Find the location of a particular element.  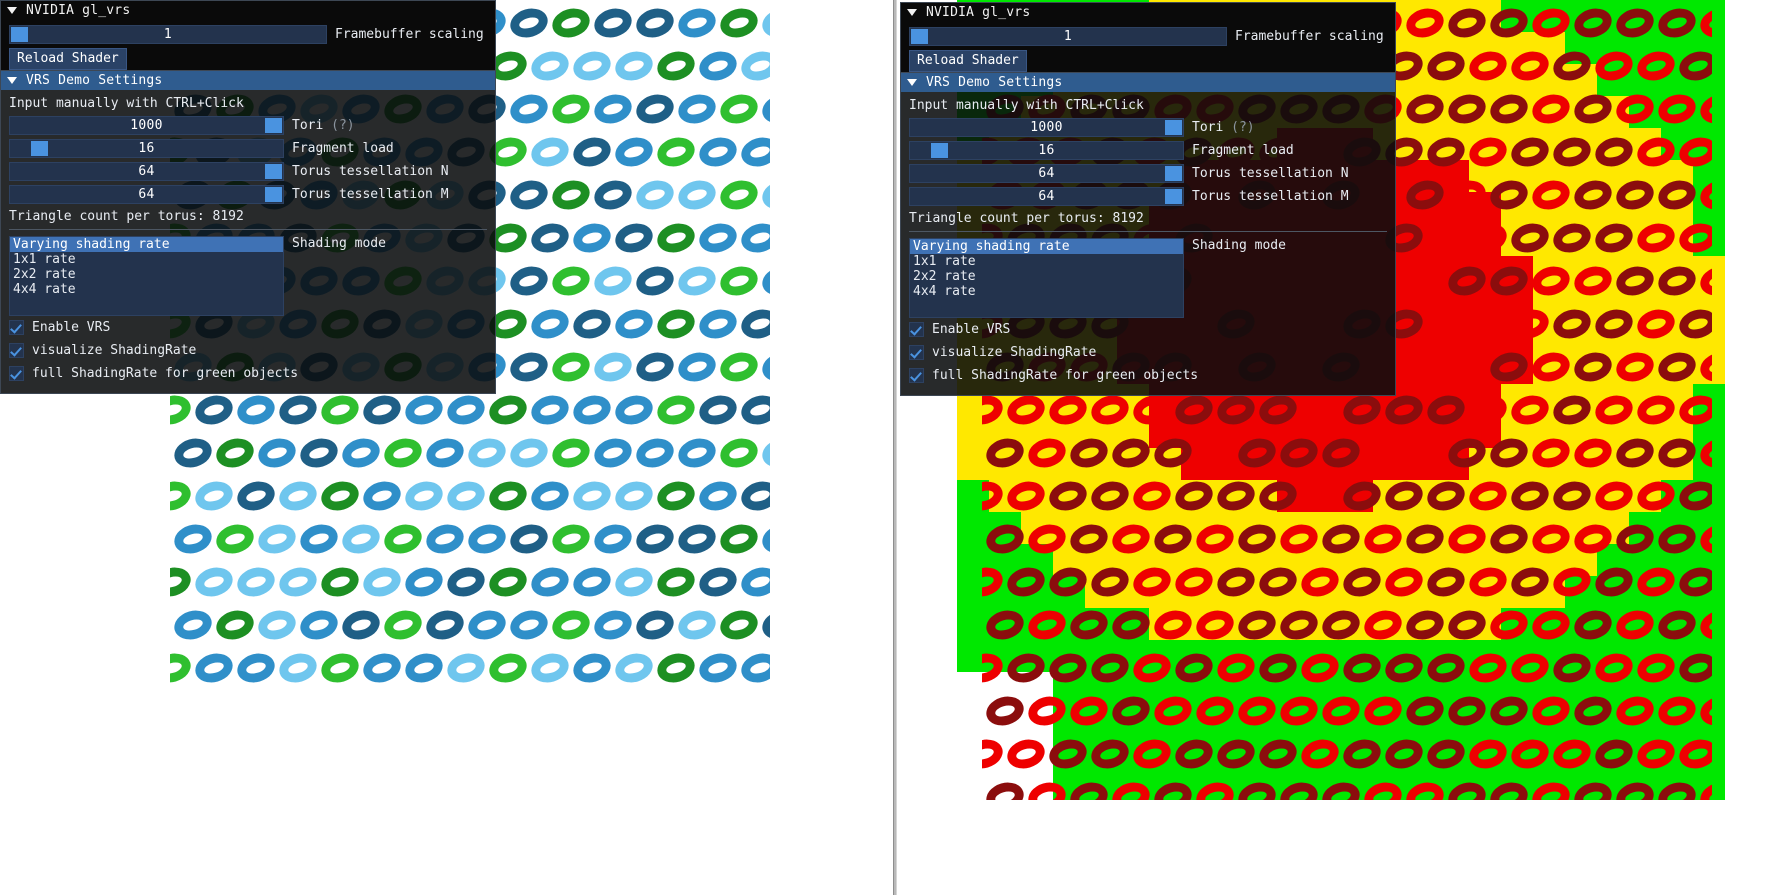

vrs-settings-titlebar-right: VRS Demo Settings is located at coordinates (1148, 82).